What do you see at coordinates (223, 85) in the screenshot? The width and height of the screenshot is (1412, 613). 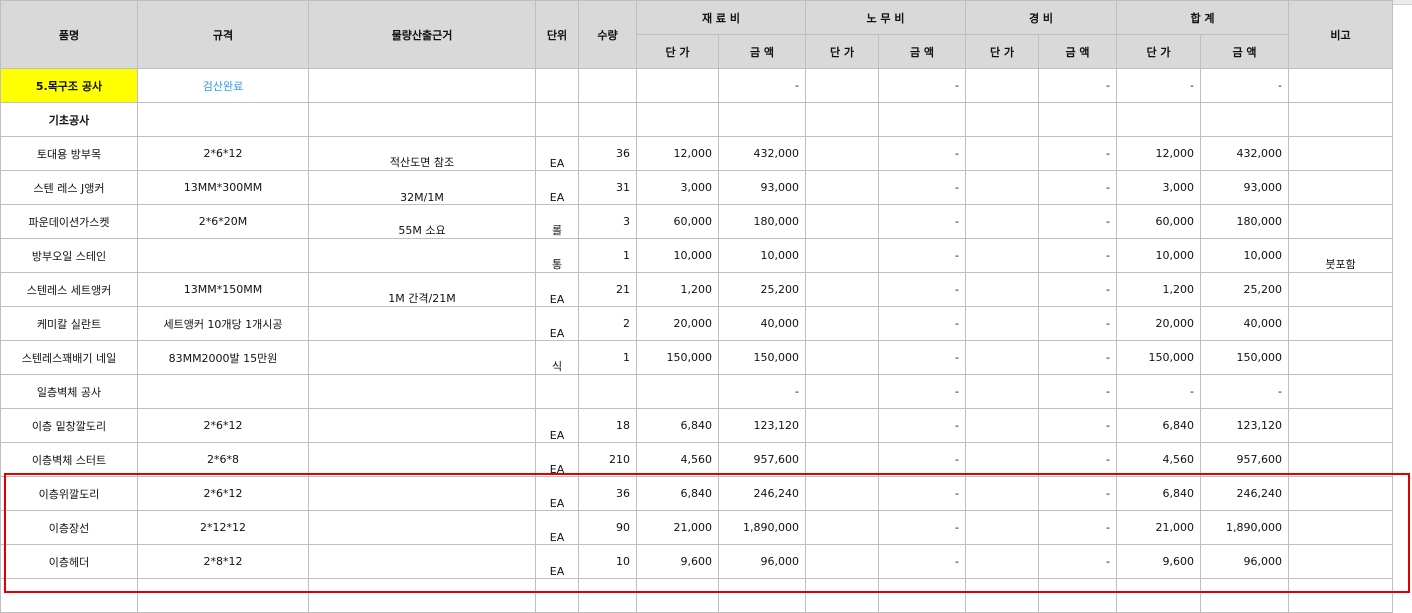 I see `spec-cell: 검산완료` at bounding box center [223, 85].